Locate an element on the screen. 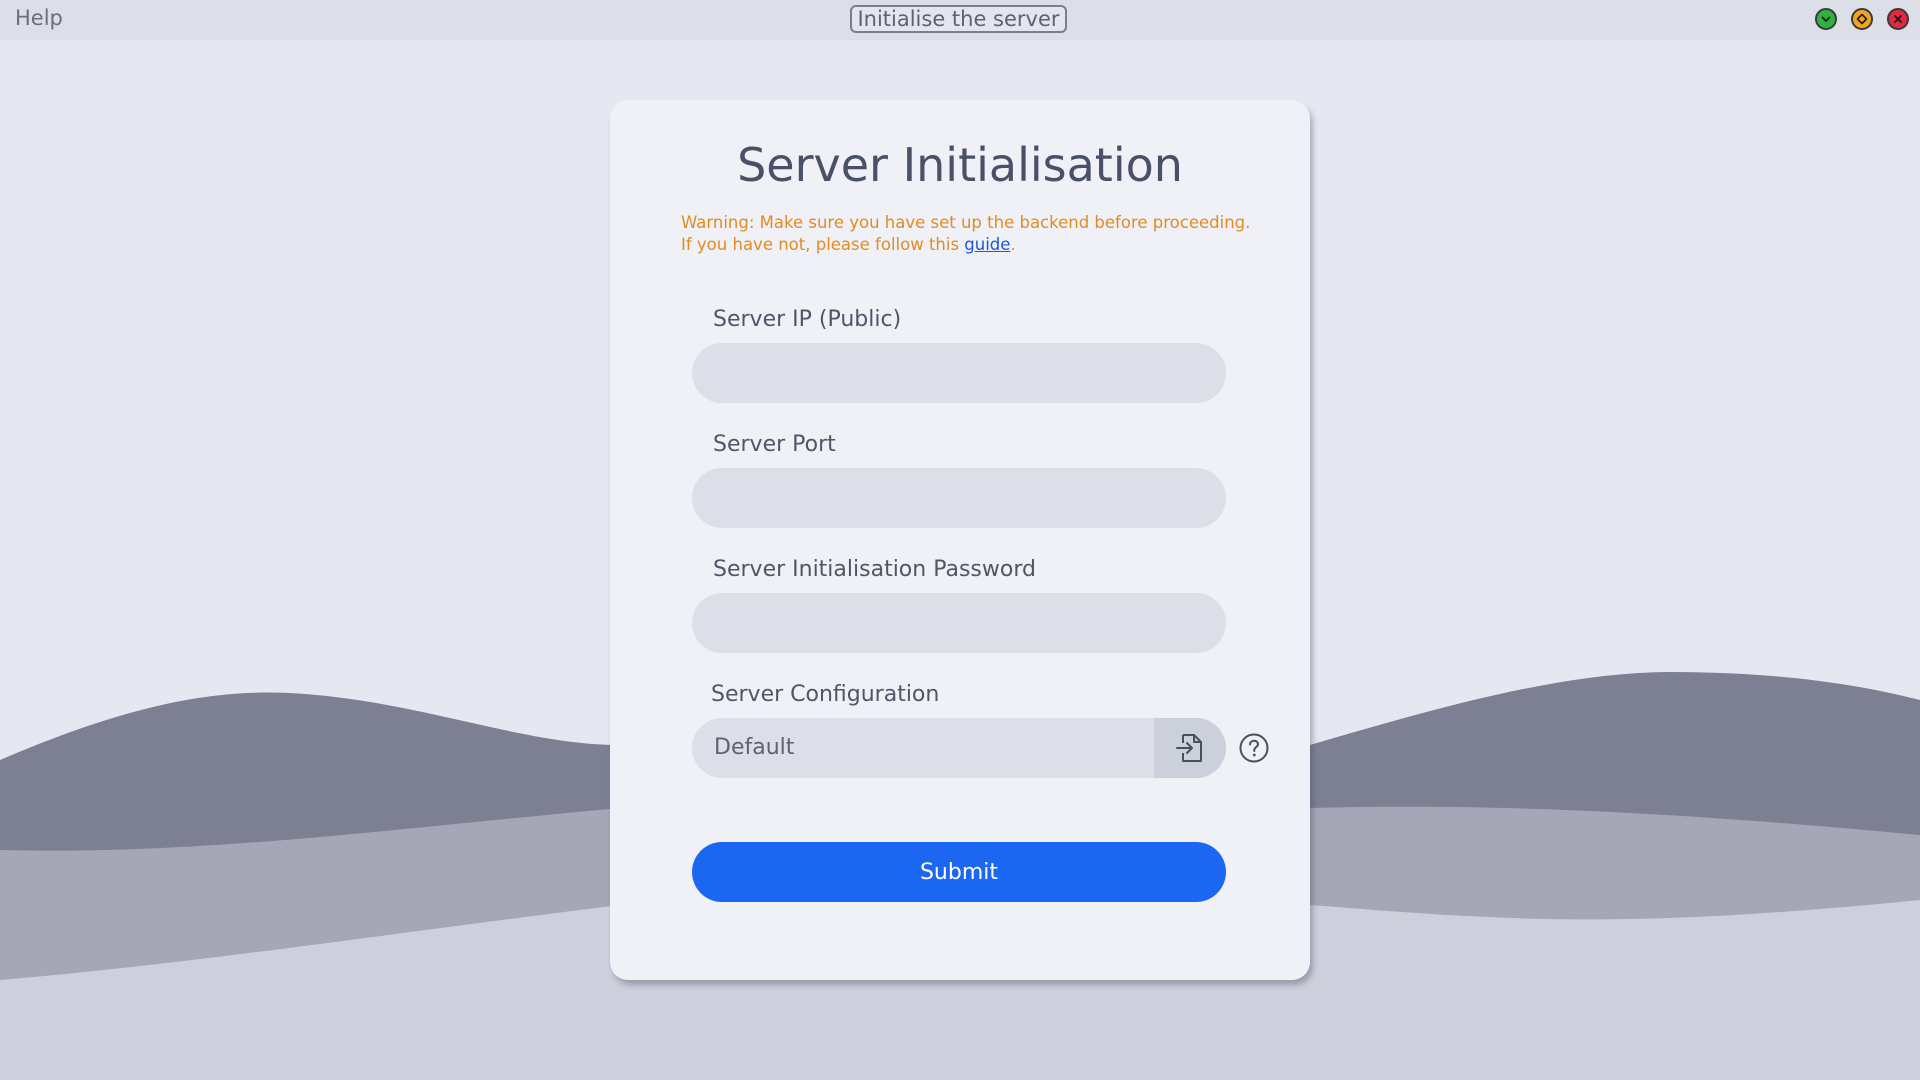 This screenshot has width=1920, height=1080. server-config-value: Default is located at coordinates (754, 747).